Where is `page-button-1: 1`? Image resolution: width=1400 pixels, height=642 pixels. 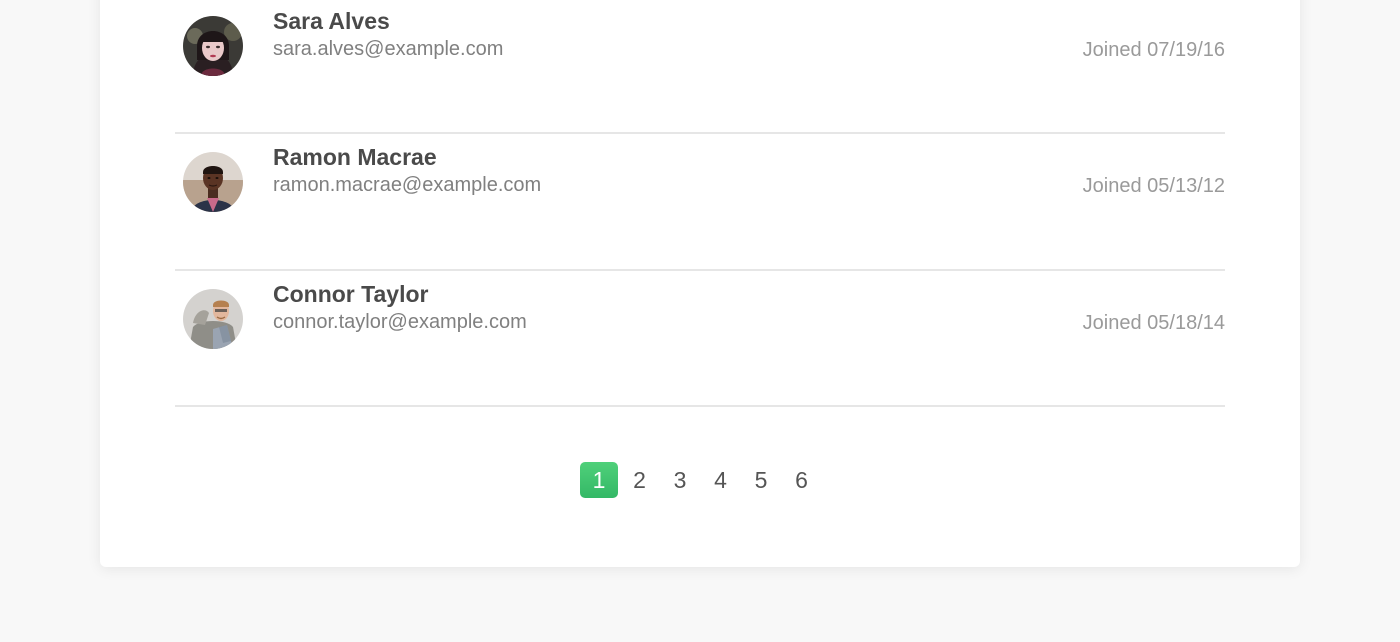 page-button-1: 1 is located at coordinates (599, 480).